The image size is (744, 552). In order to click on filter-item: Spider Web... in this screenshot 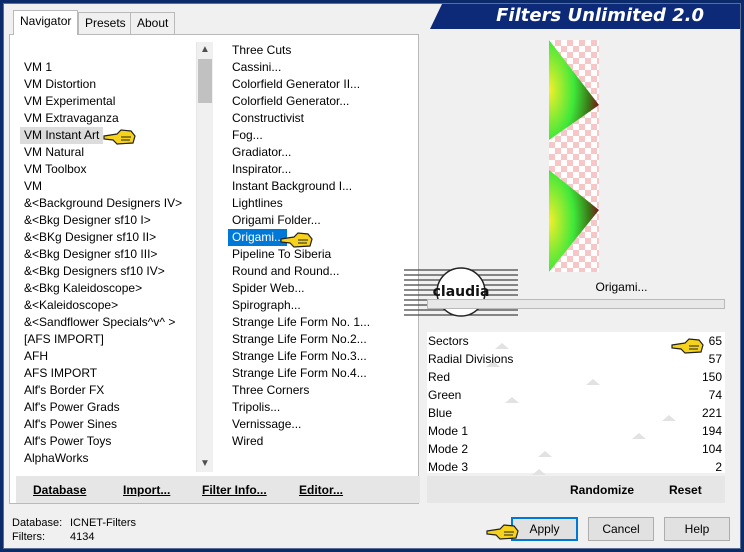, I will do `click(322, 288)`.